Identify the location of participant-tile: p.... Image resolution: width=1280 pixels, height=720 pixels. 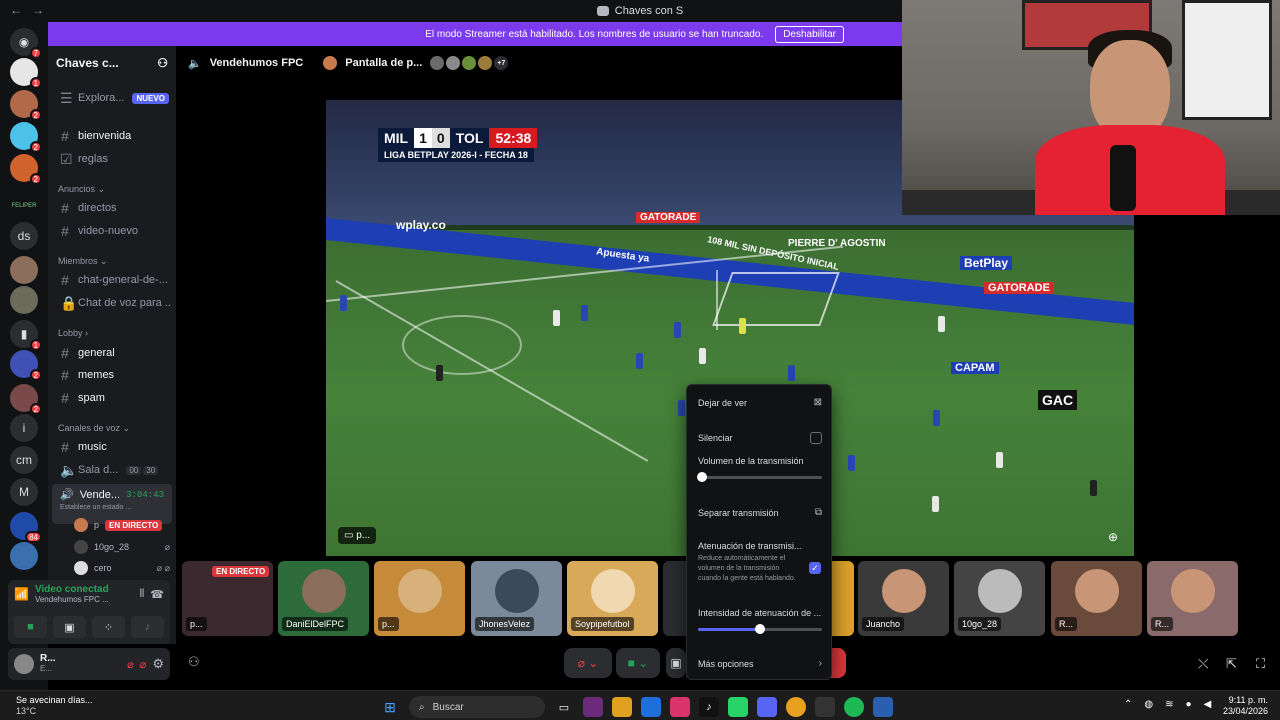
(419, 598).